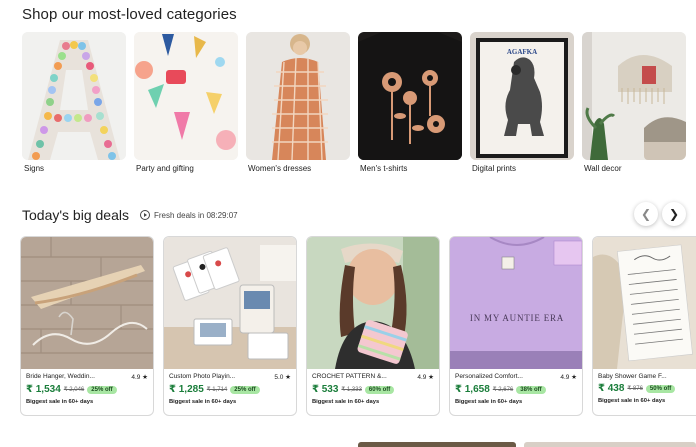 This screenshot has width=696, height=447. I want to click on category-card-tshirts: Men's t-shirts, so click(410, 102).